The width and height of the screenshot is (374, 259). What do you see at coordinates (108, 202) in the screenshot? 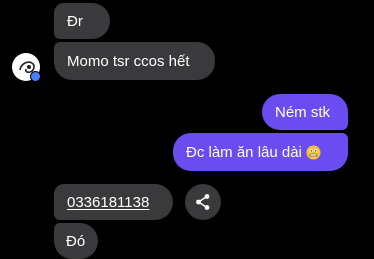
I see `phone-number-link: 0336181138` at bounding box center [108, 202].